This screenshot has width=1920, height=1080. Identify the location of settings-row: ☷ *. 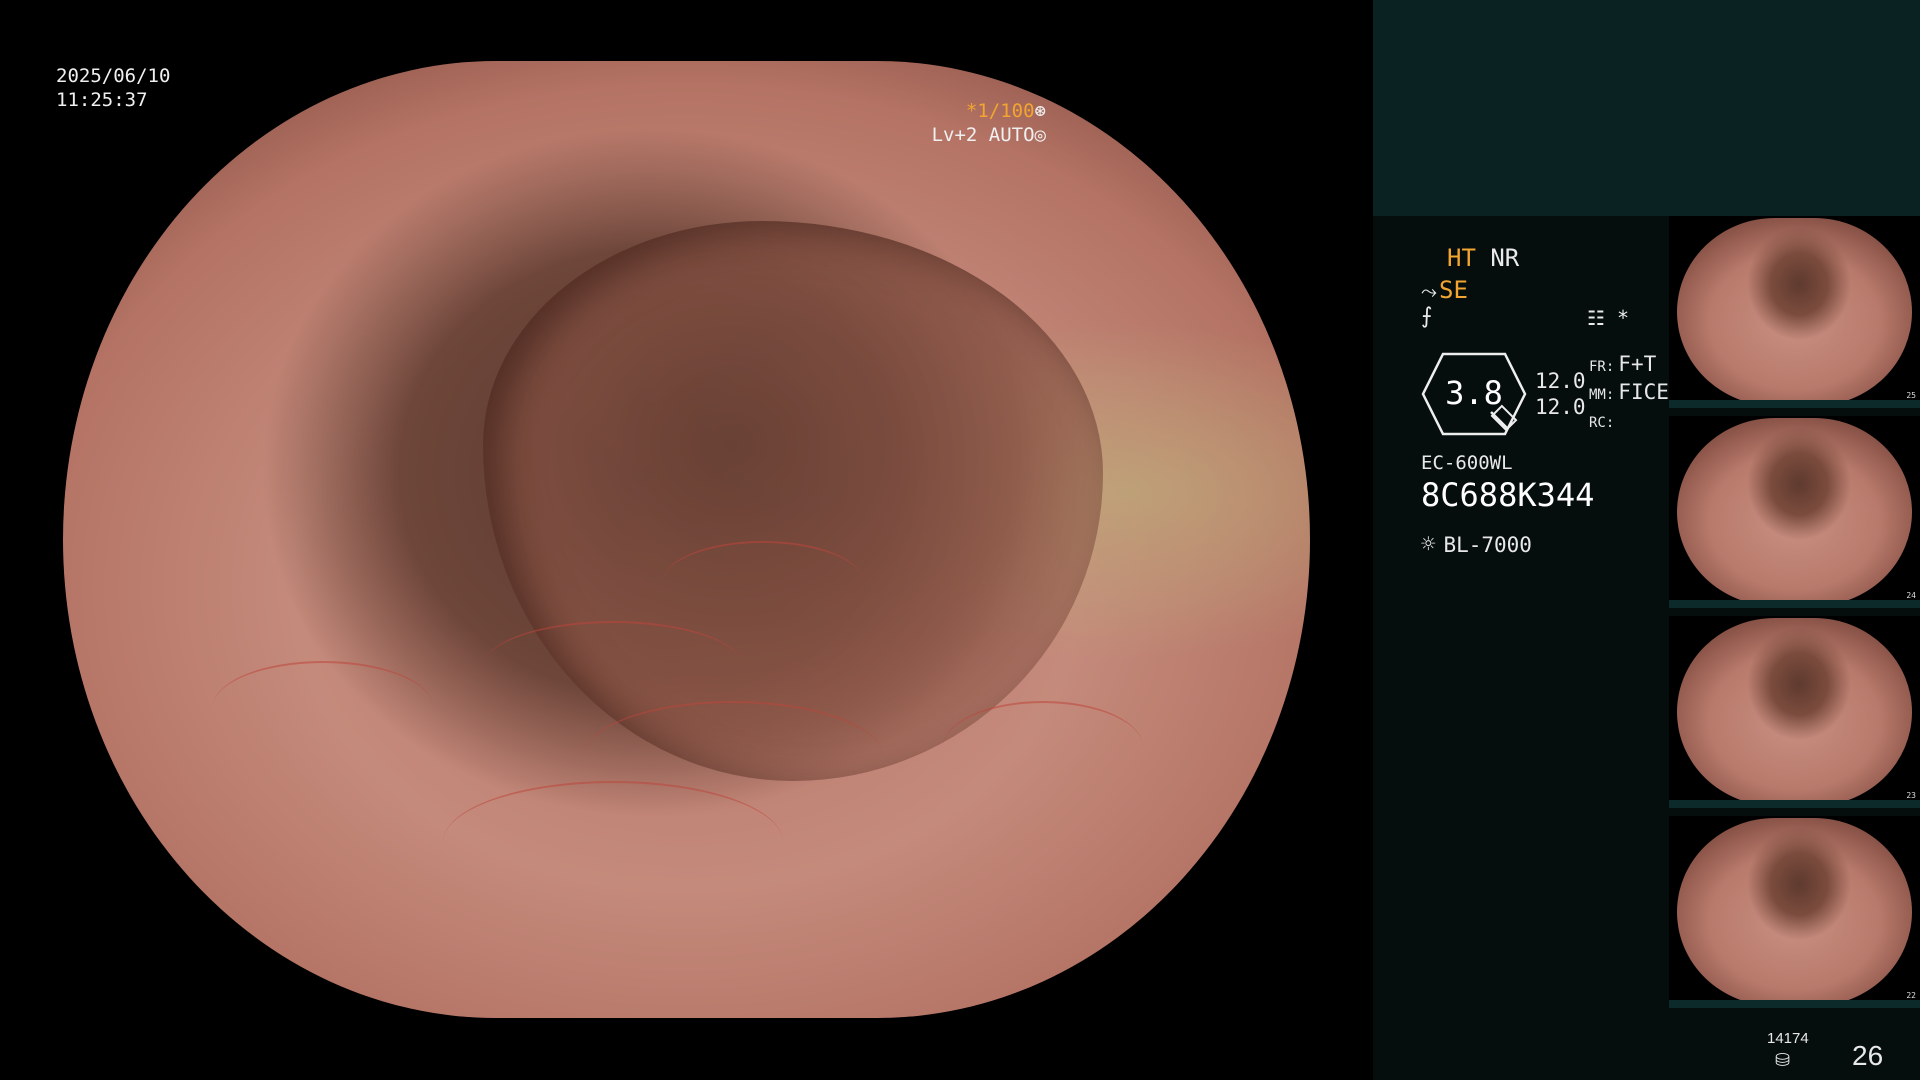
(1608, 318).